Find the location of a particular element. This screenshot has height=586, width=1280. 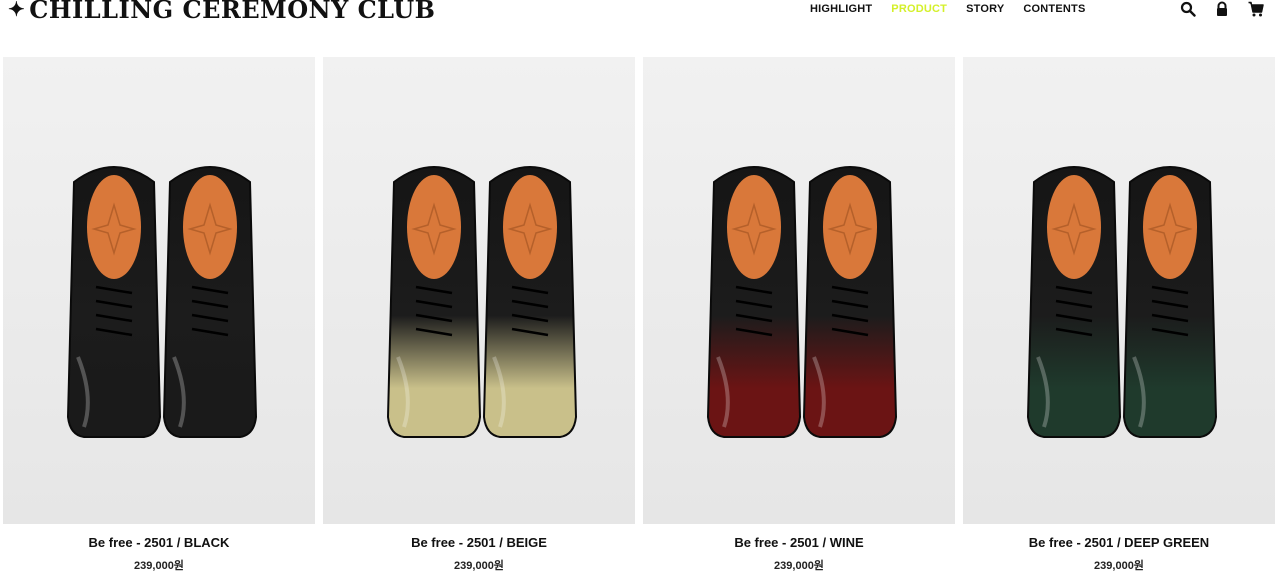

search-icon is located at coordinates (1188, 9).